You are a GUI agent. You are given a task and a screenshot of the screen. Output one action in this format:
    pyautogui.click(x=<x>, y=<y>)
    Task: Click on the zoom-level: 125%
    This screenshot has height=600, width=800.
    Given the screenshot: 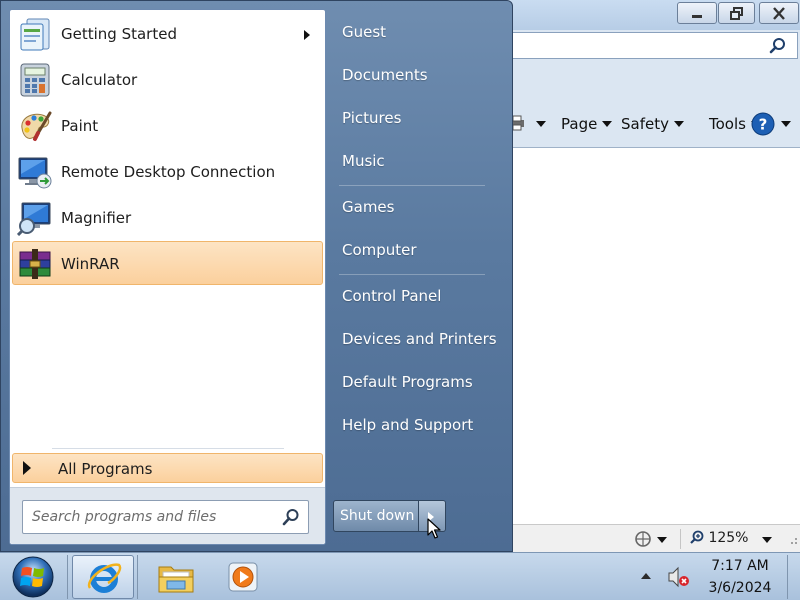 What is the action you would take?
    pyautogui.click(x=728, y=538)
    